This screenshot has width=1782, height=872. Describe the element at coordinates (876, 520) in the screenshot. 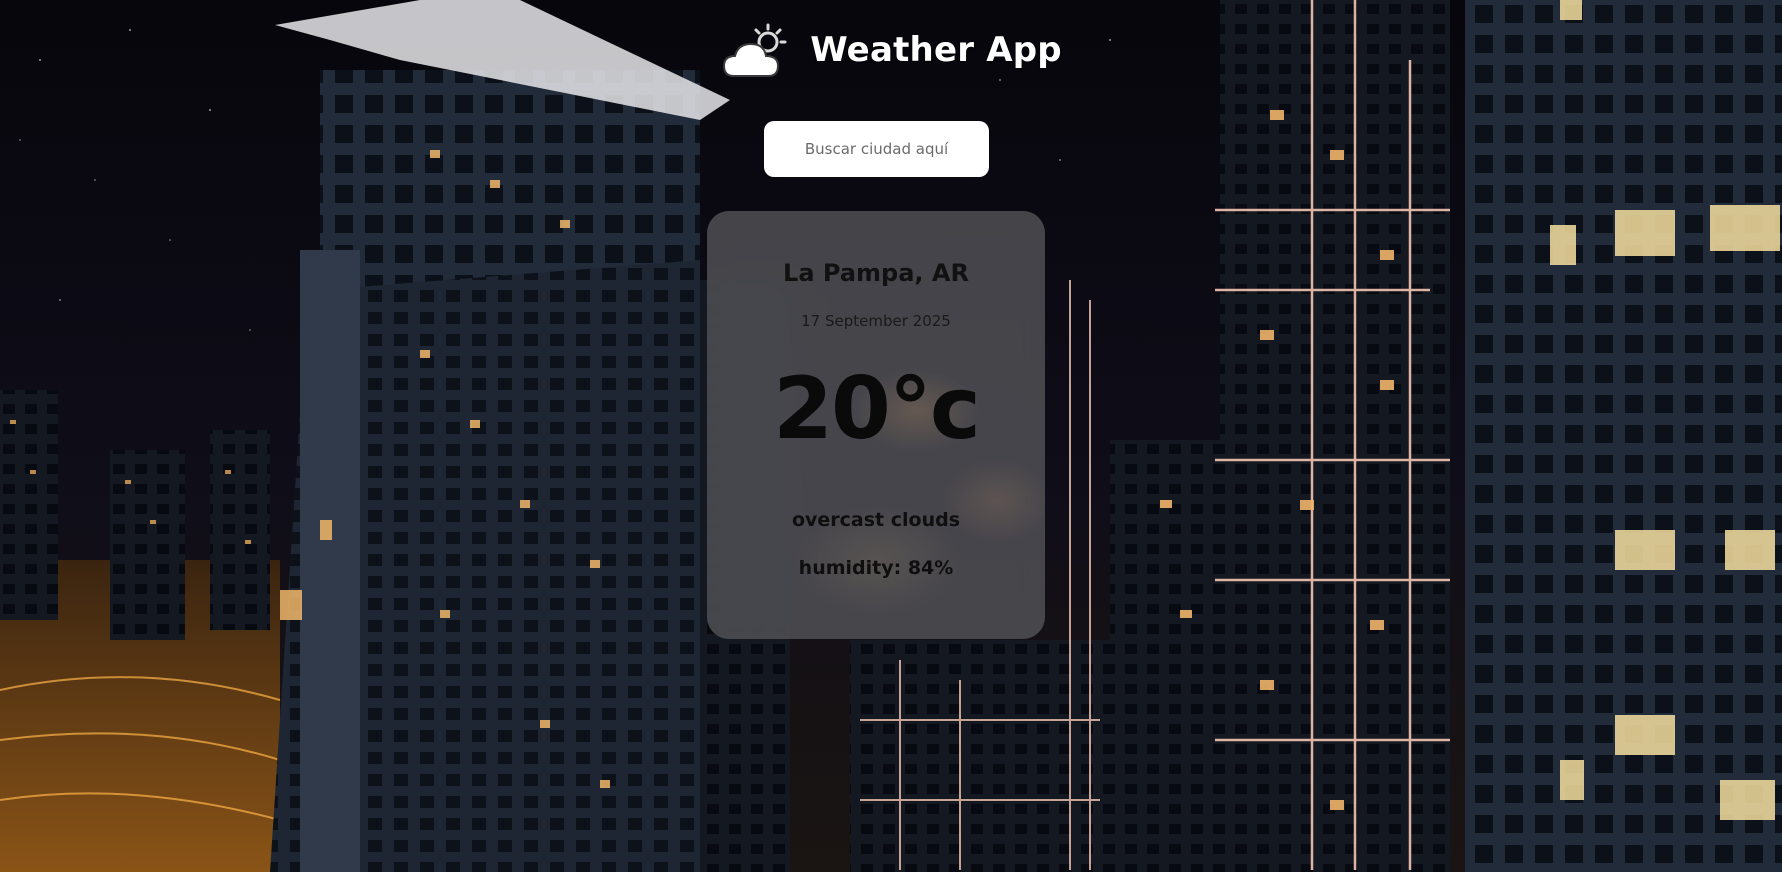

I see `weather-description: overcast clouds` at that location.